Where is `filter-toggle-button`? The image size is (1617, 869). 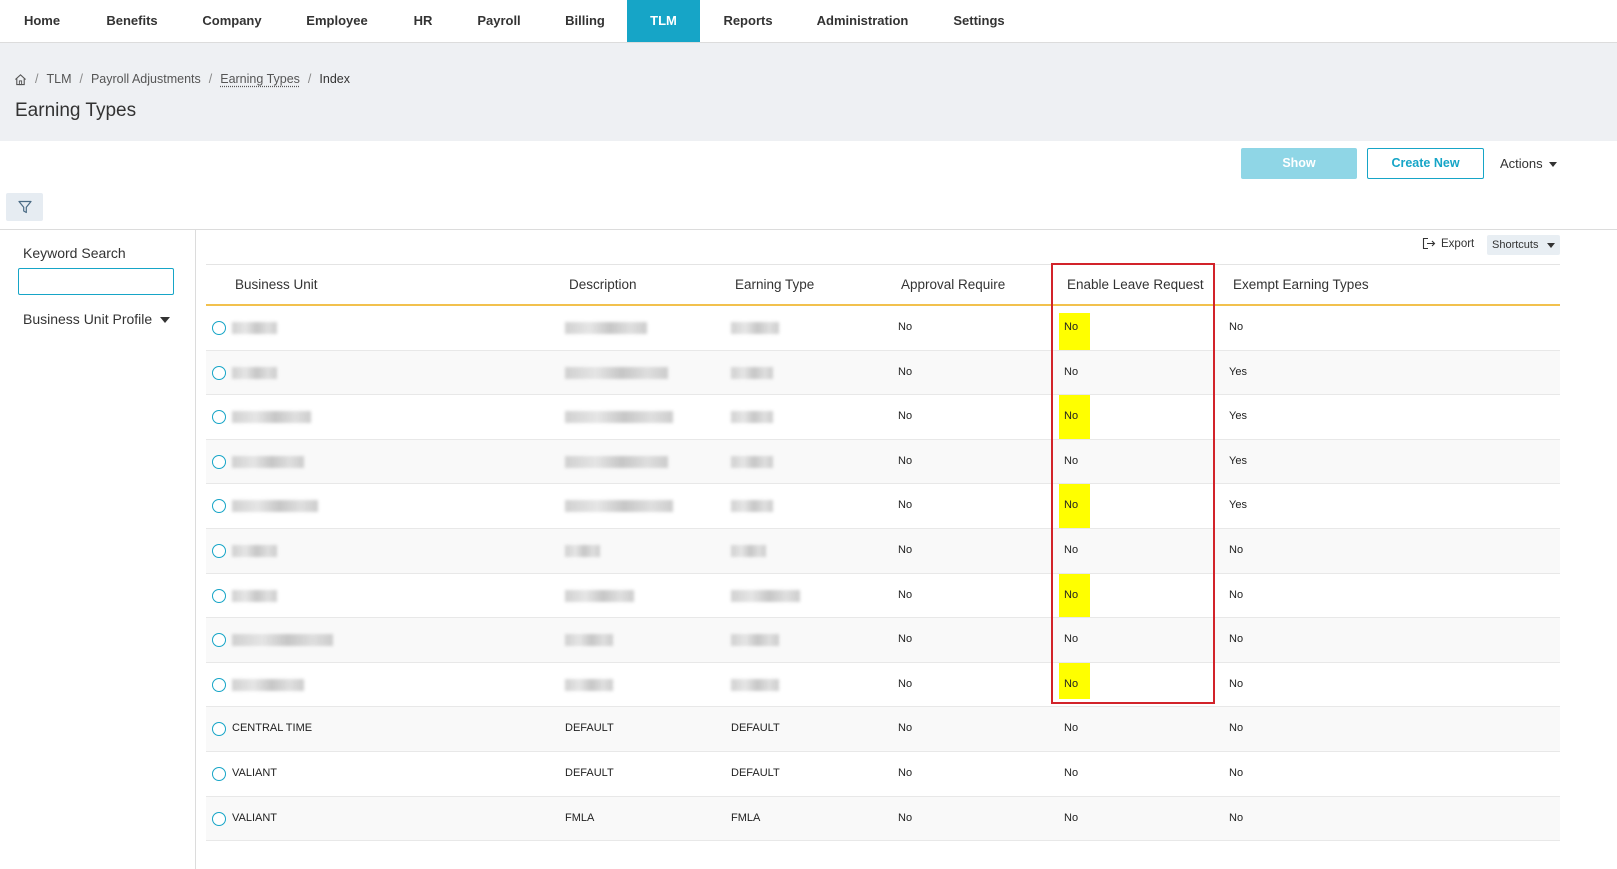
filter-toggle-button is located at coordinates (24, 207).